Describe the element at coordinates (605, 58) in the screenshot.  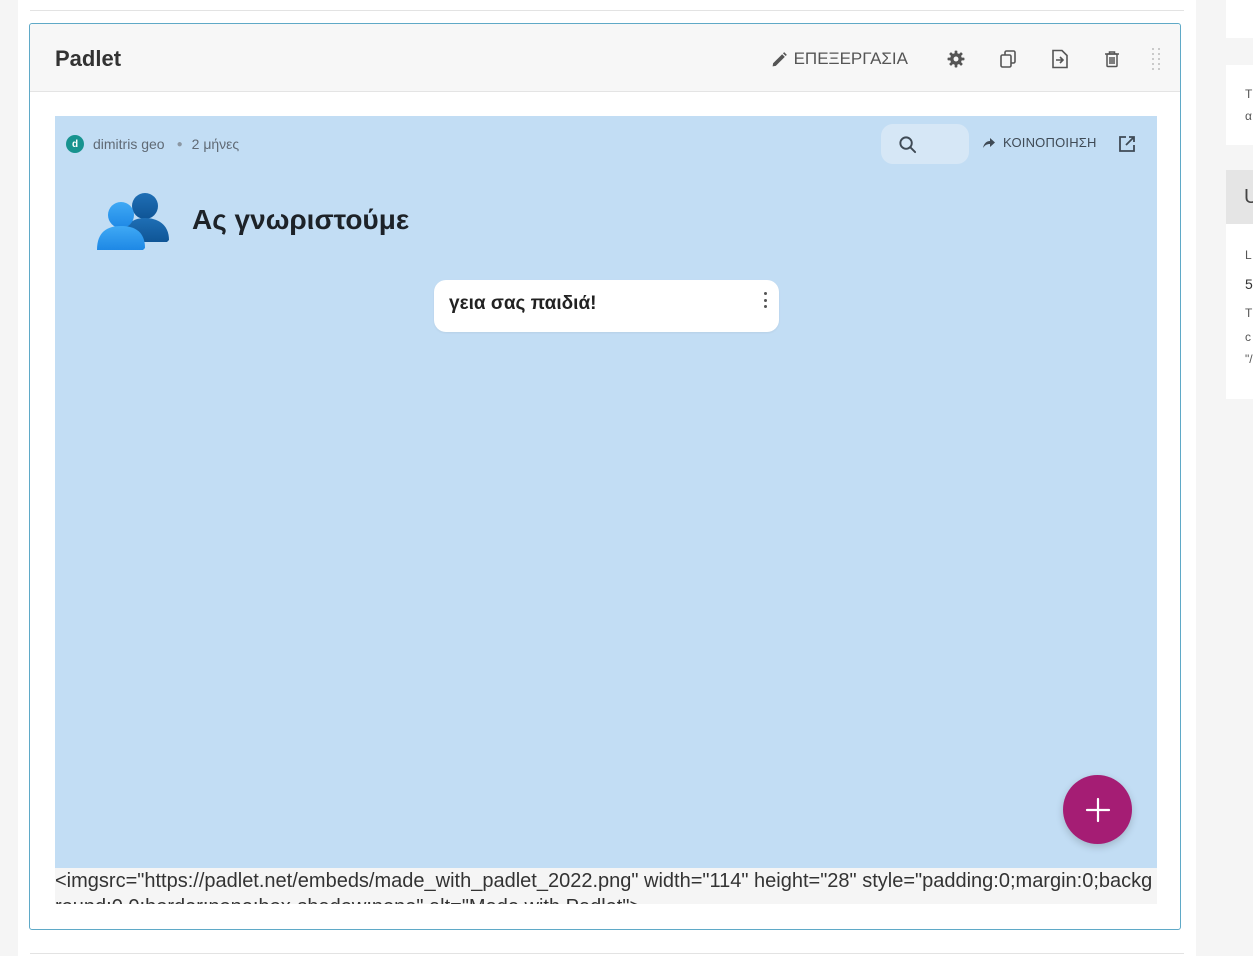
I see `block-header: Padlet ΕΠΕΞΕΡΓΑΣΙΑ` at that location.